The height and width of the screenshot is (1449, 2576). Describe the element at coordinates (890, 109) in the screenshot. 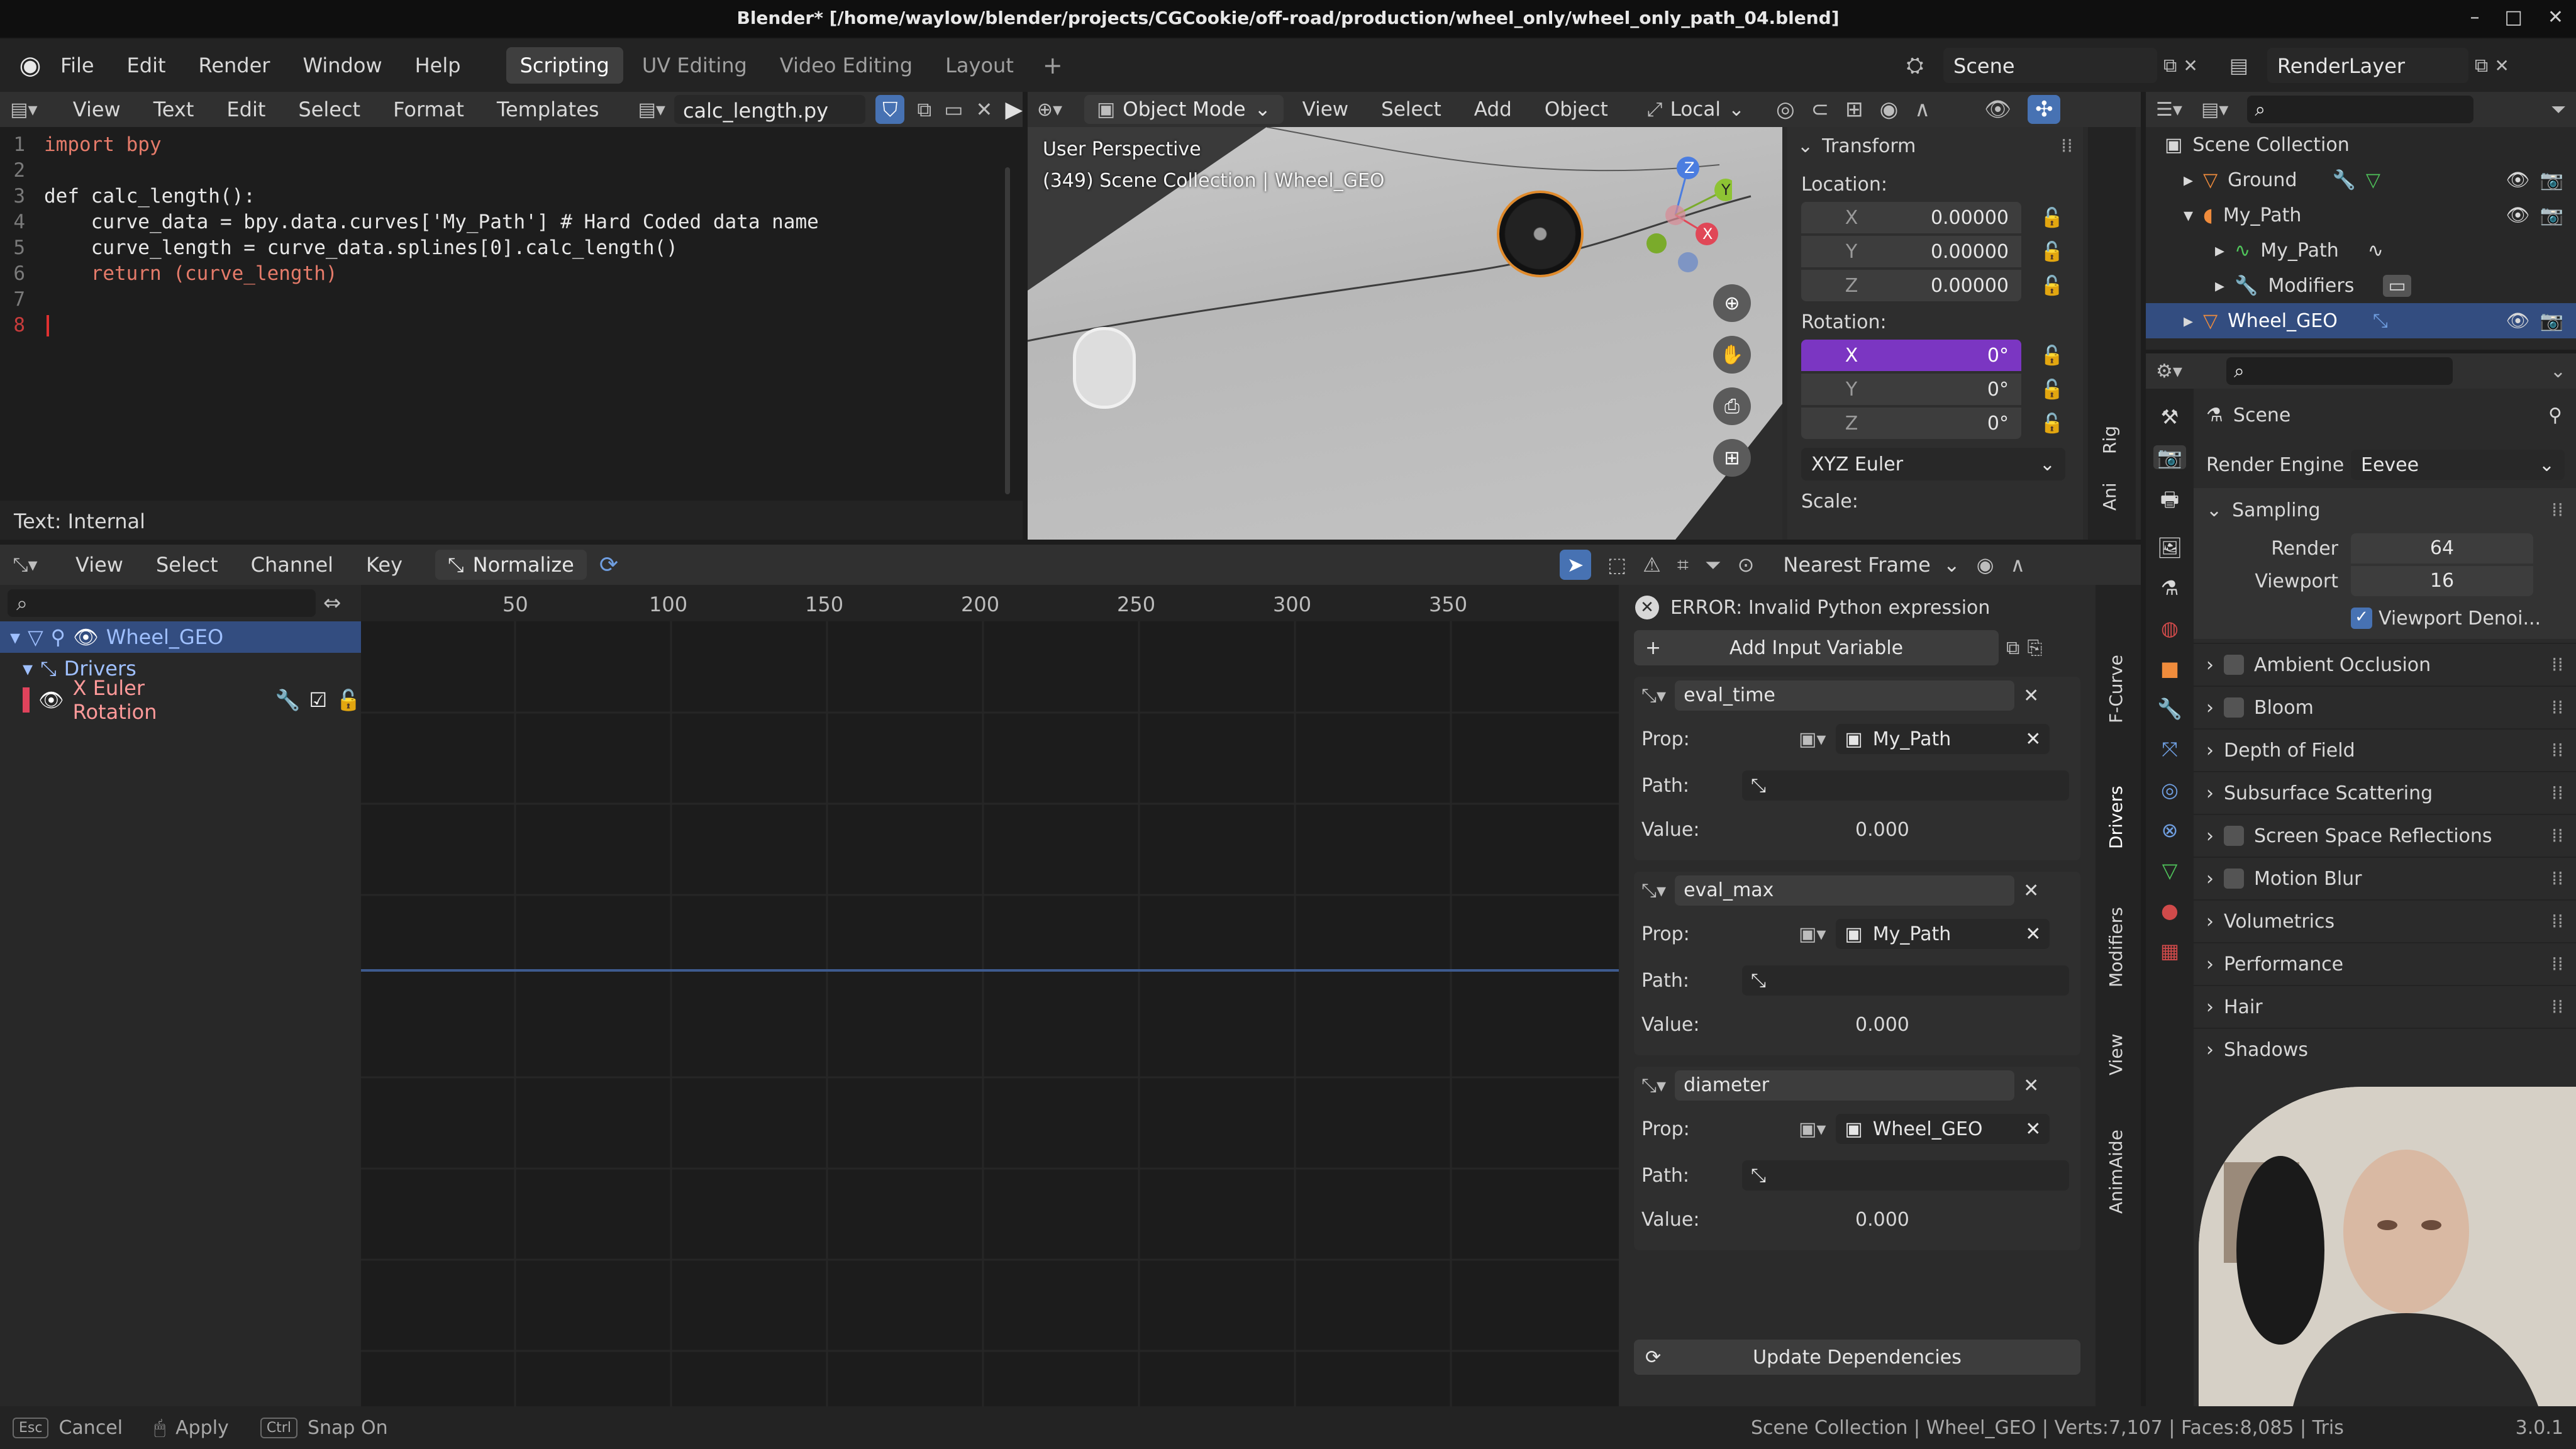

I see `fake-user-shield-icon: ⛉` at that location.